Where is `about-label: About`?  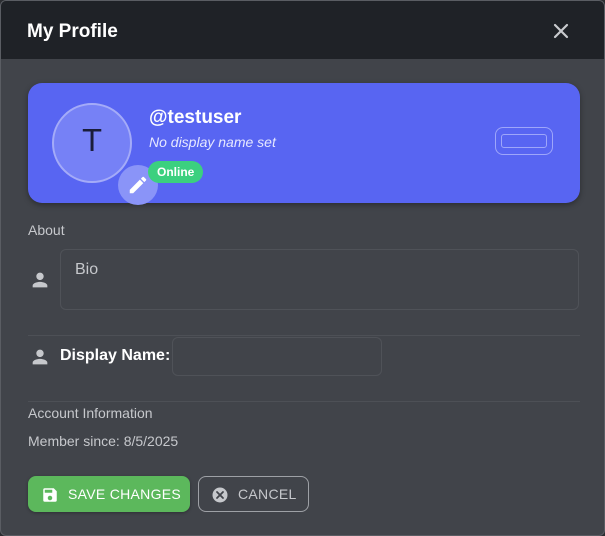 about-label: About is located at coordinates (46, 230).